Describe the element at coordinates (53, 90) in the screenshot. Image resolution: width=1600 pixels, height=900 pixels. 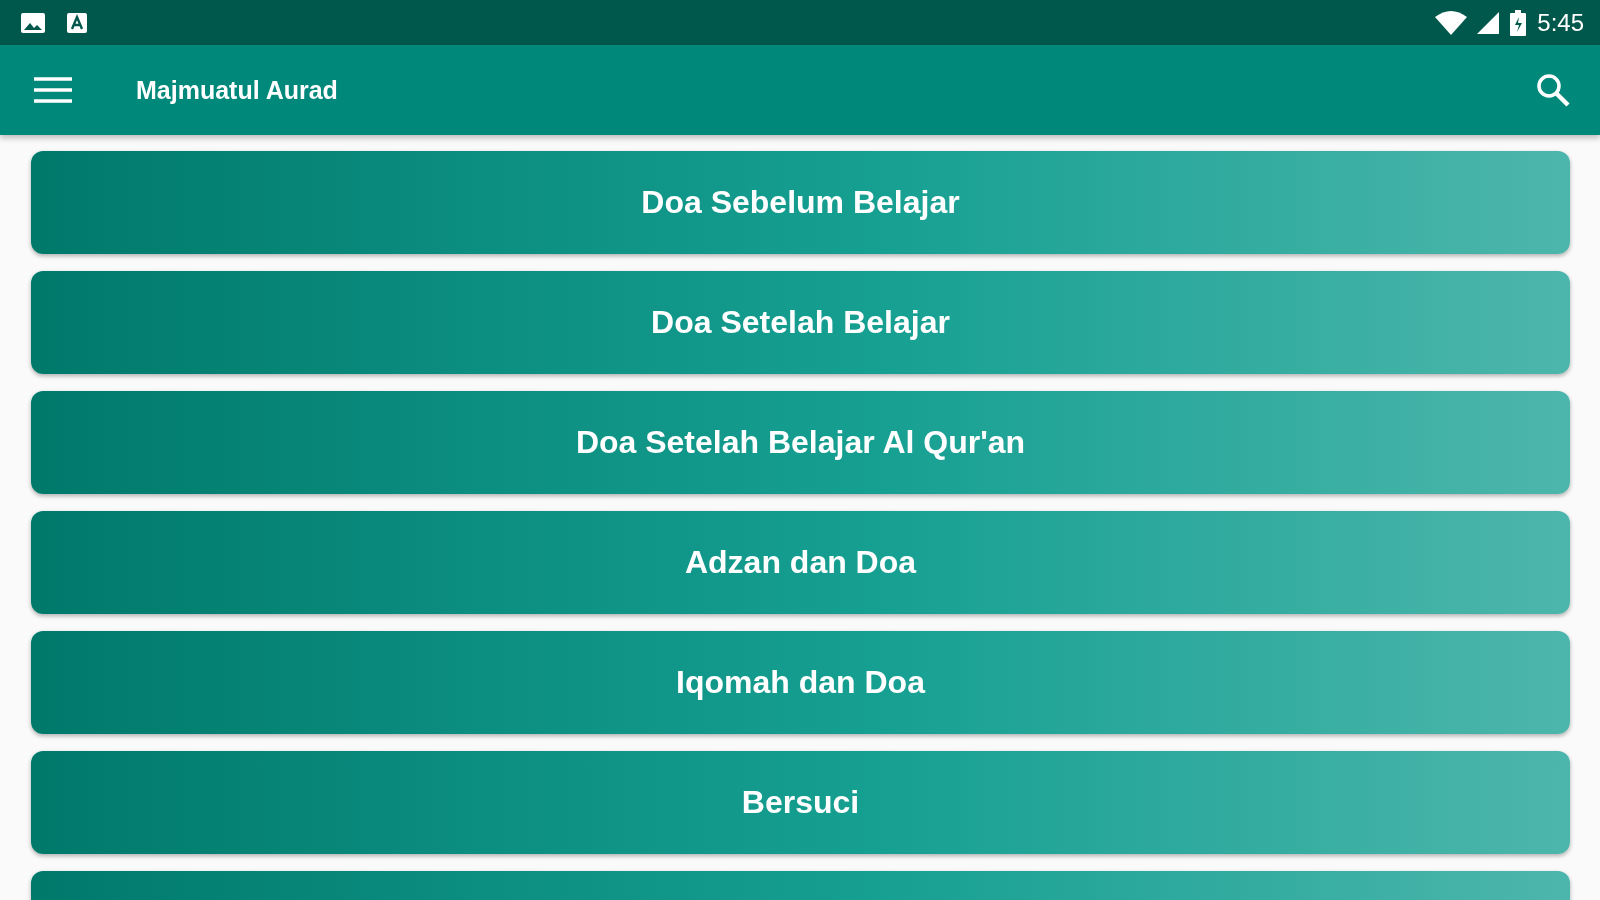
I see `menu-icon` at that location.